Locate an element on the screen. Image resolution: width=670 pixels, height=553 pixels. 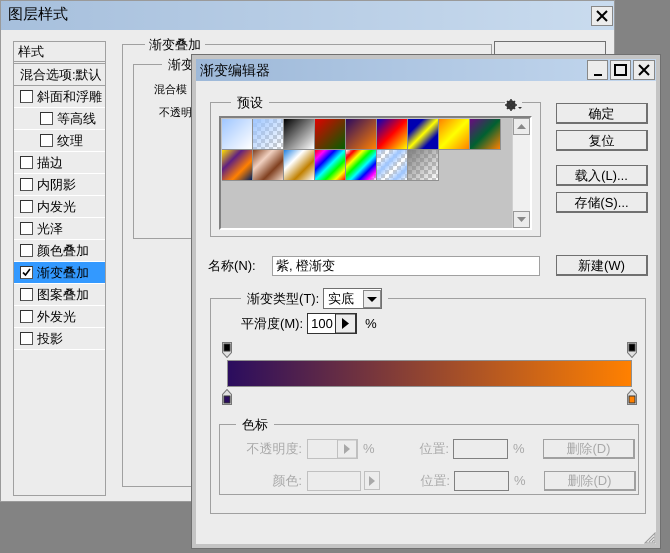
styles-list-item: 斜面和浮雕 is located at coordinates (59, 97).